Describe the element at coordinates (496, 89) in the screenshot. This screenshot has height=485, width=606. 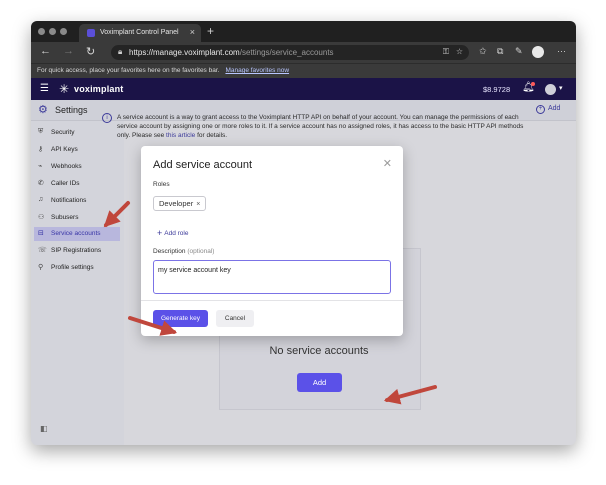
I see `account-balance: $8.9728` at that location.